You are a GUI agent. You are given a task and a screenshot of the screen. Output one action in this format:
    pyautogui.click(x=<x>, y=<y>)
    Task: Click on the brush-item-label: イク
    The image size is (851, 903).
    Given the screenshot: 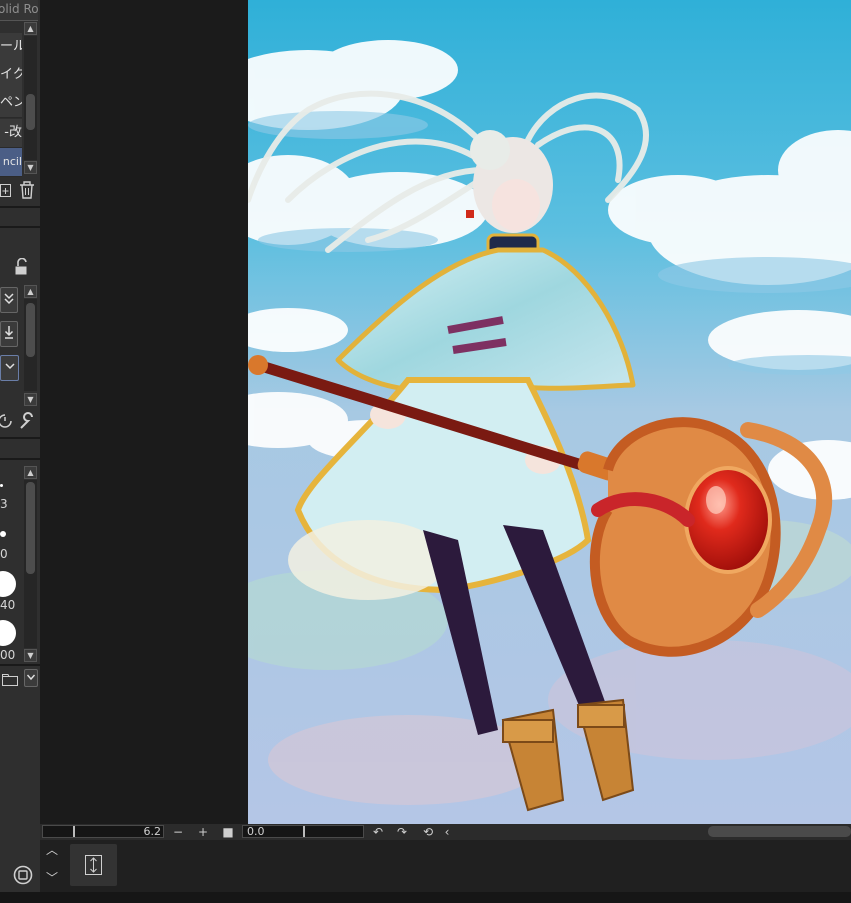 What is the action you would take?
    pyautogui.click(x=11, y=74)
    